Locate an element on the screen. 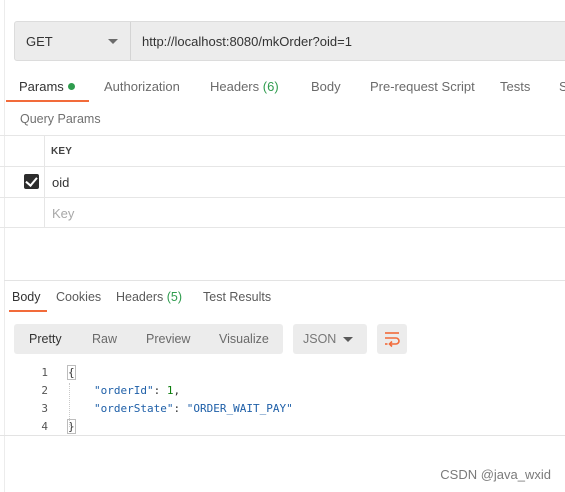  param-enabled-checkbox is located at coordinates (31, 181).